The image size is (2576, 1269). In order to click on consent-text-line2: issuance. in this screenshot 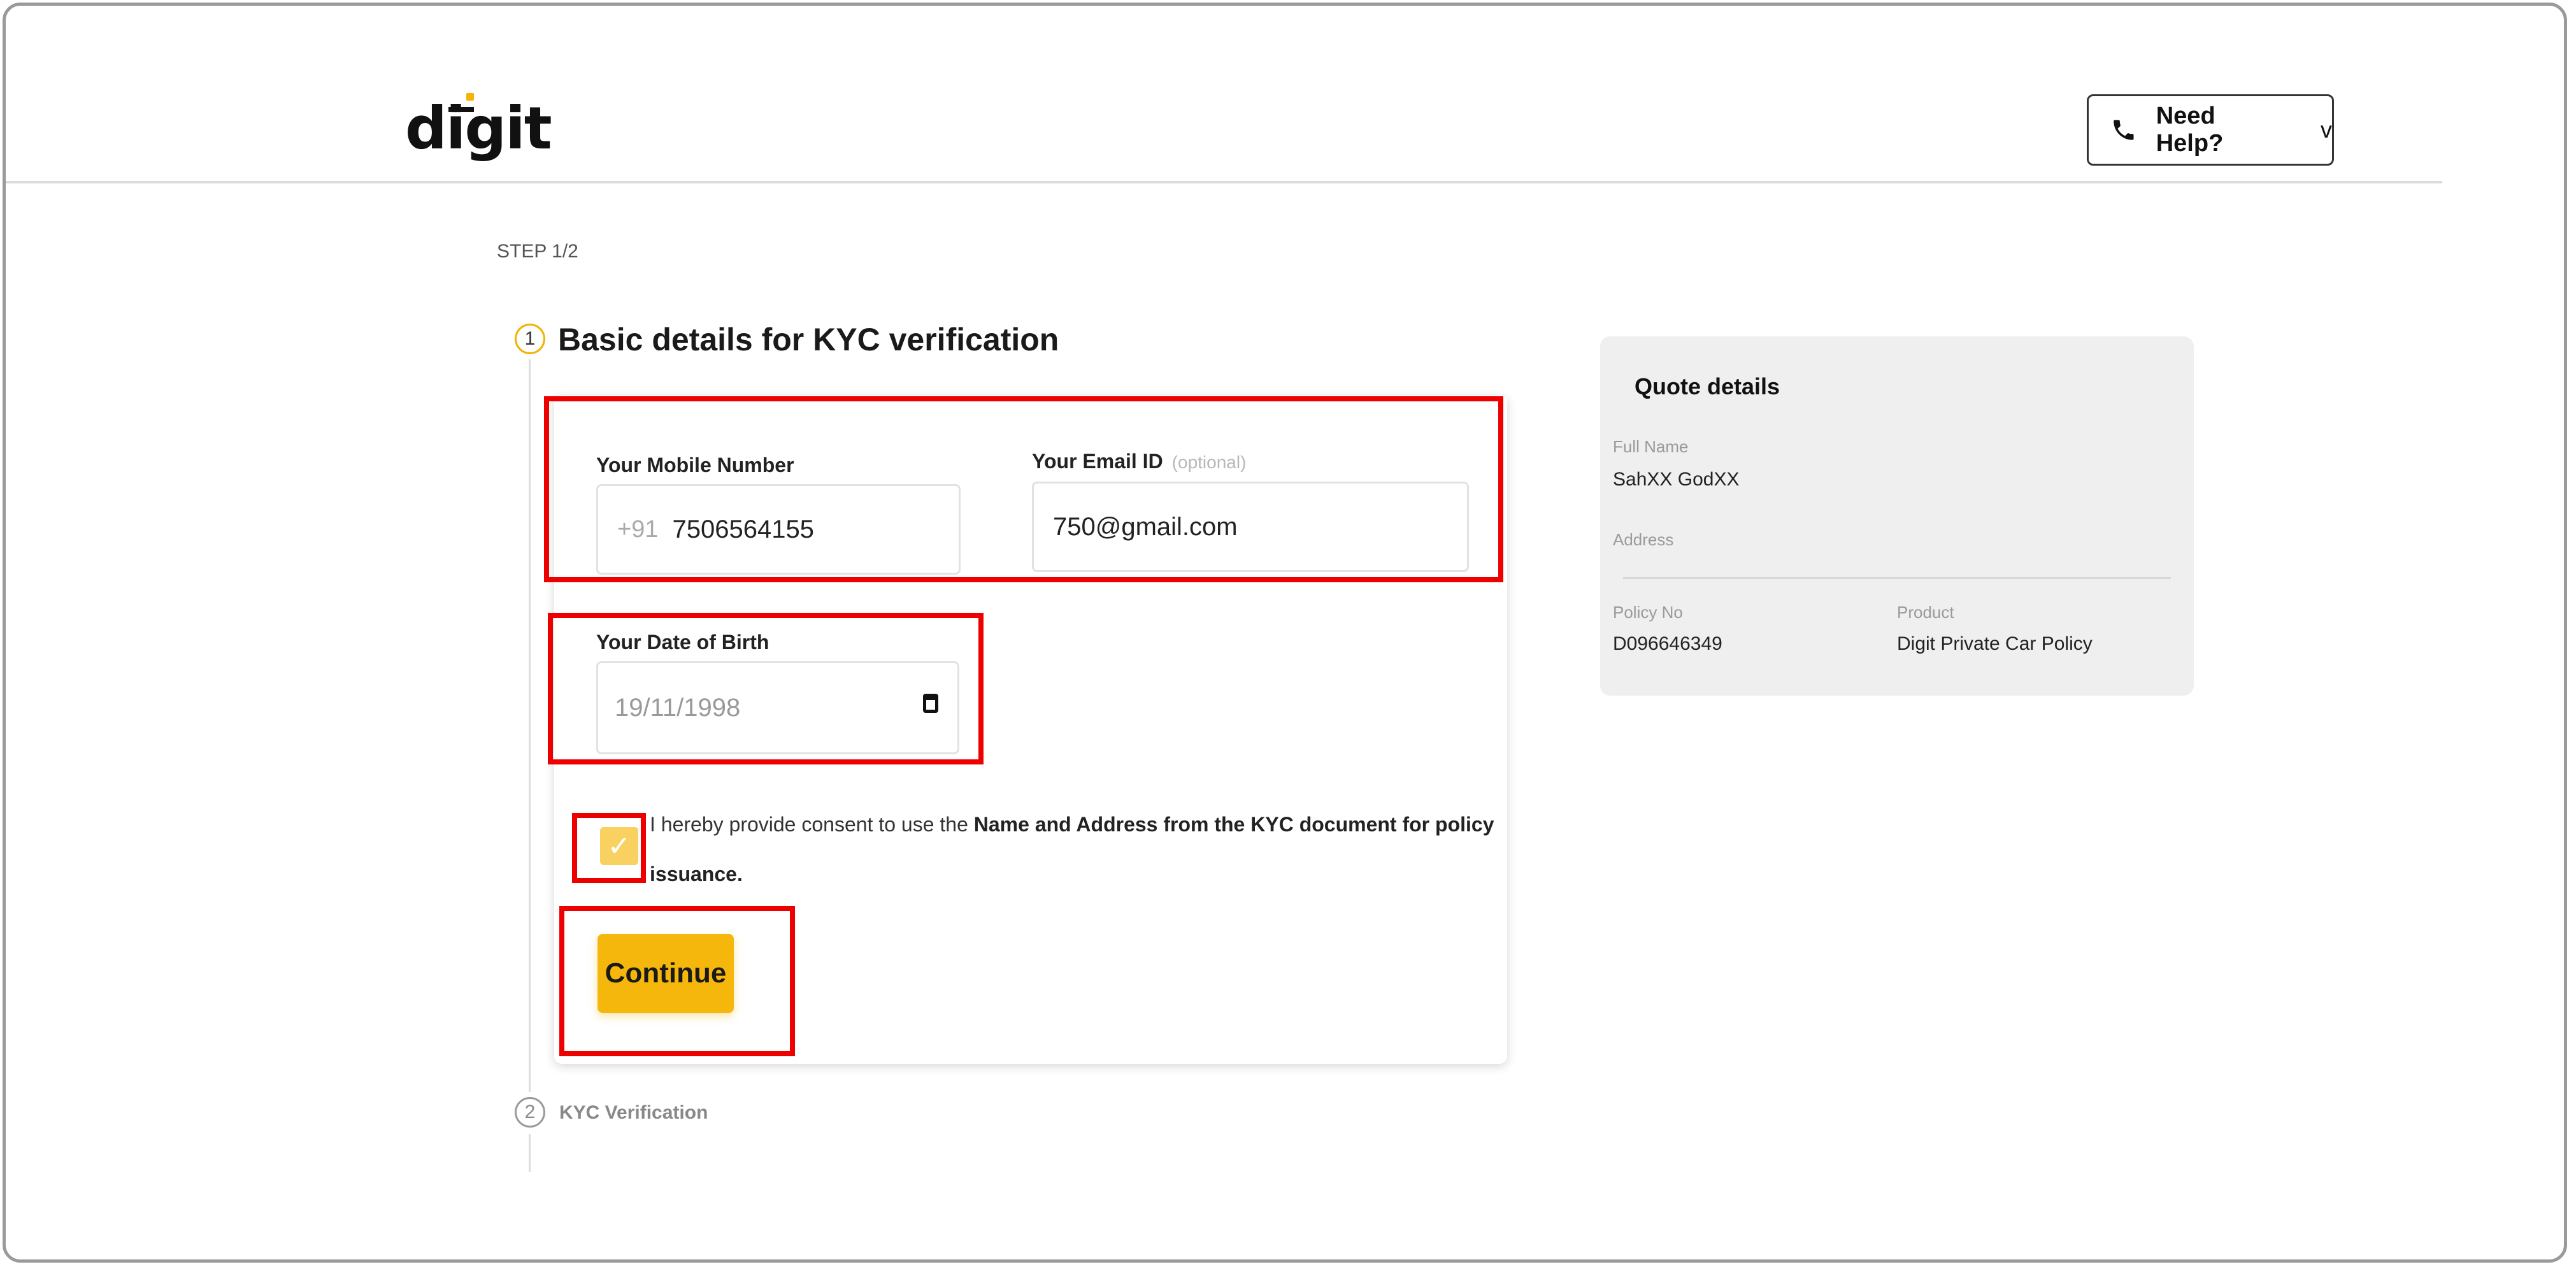, I will do `click(696, 874)`.